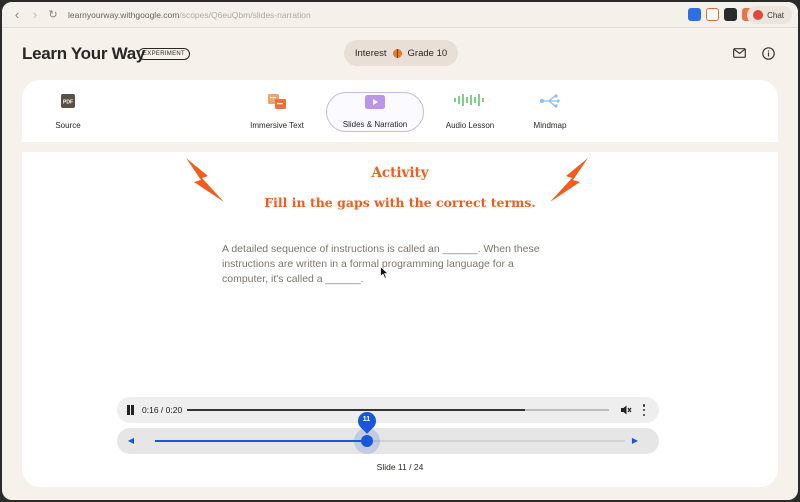 The width and height of the screenshot is (800, 502). Describe the element at coordinates (375, 112) in the screenshot. I see `tab-slides-narration: Slides & Narration` at that location.